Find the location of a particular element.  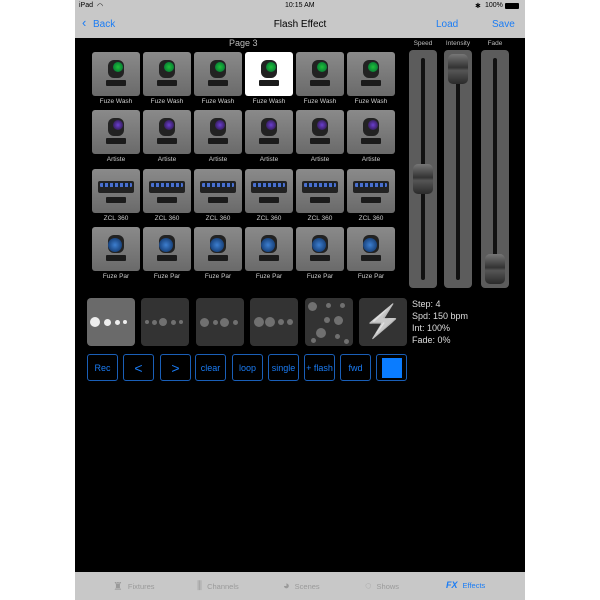

pattern-flash-bolt-button: ⚡ is located at coordinates (383, 322).